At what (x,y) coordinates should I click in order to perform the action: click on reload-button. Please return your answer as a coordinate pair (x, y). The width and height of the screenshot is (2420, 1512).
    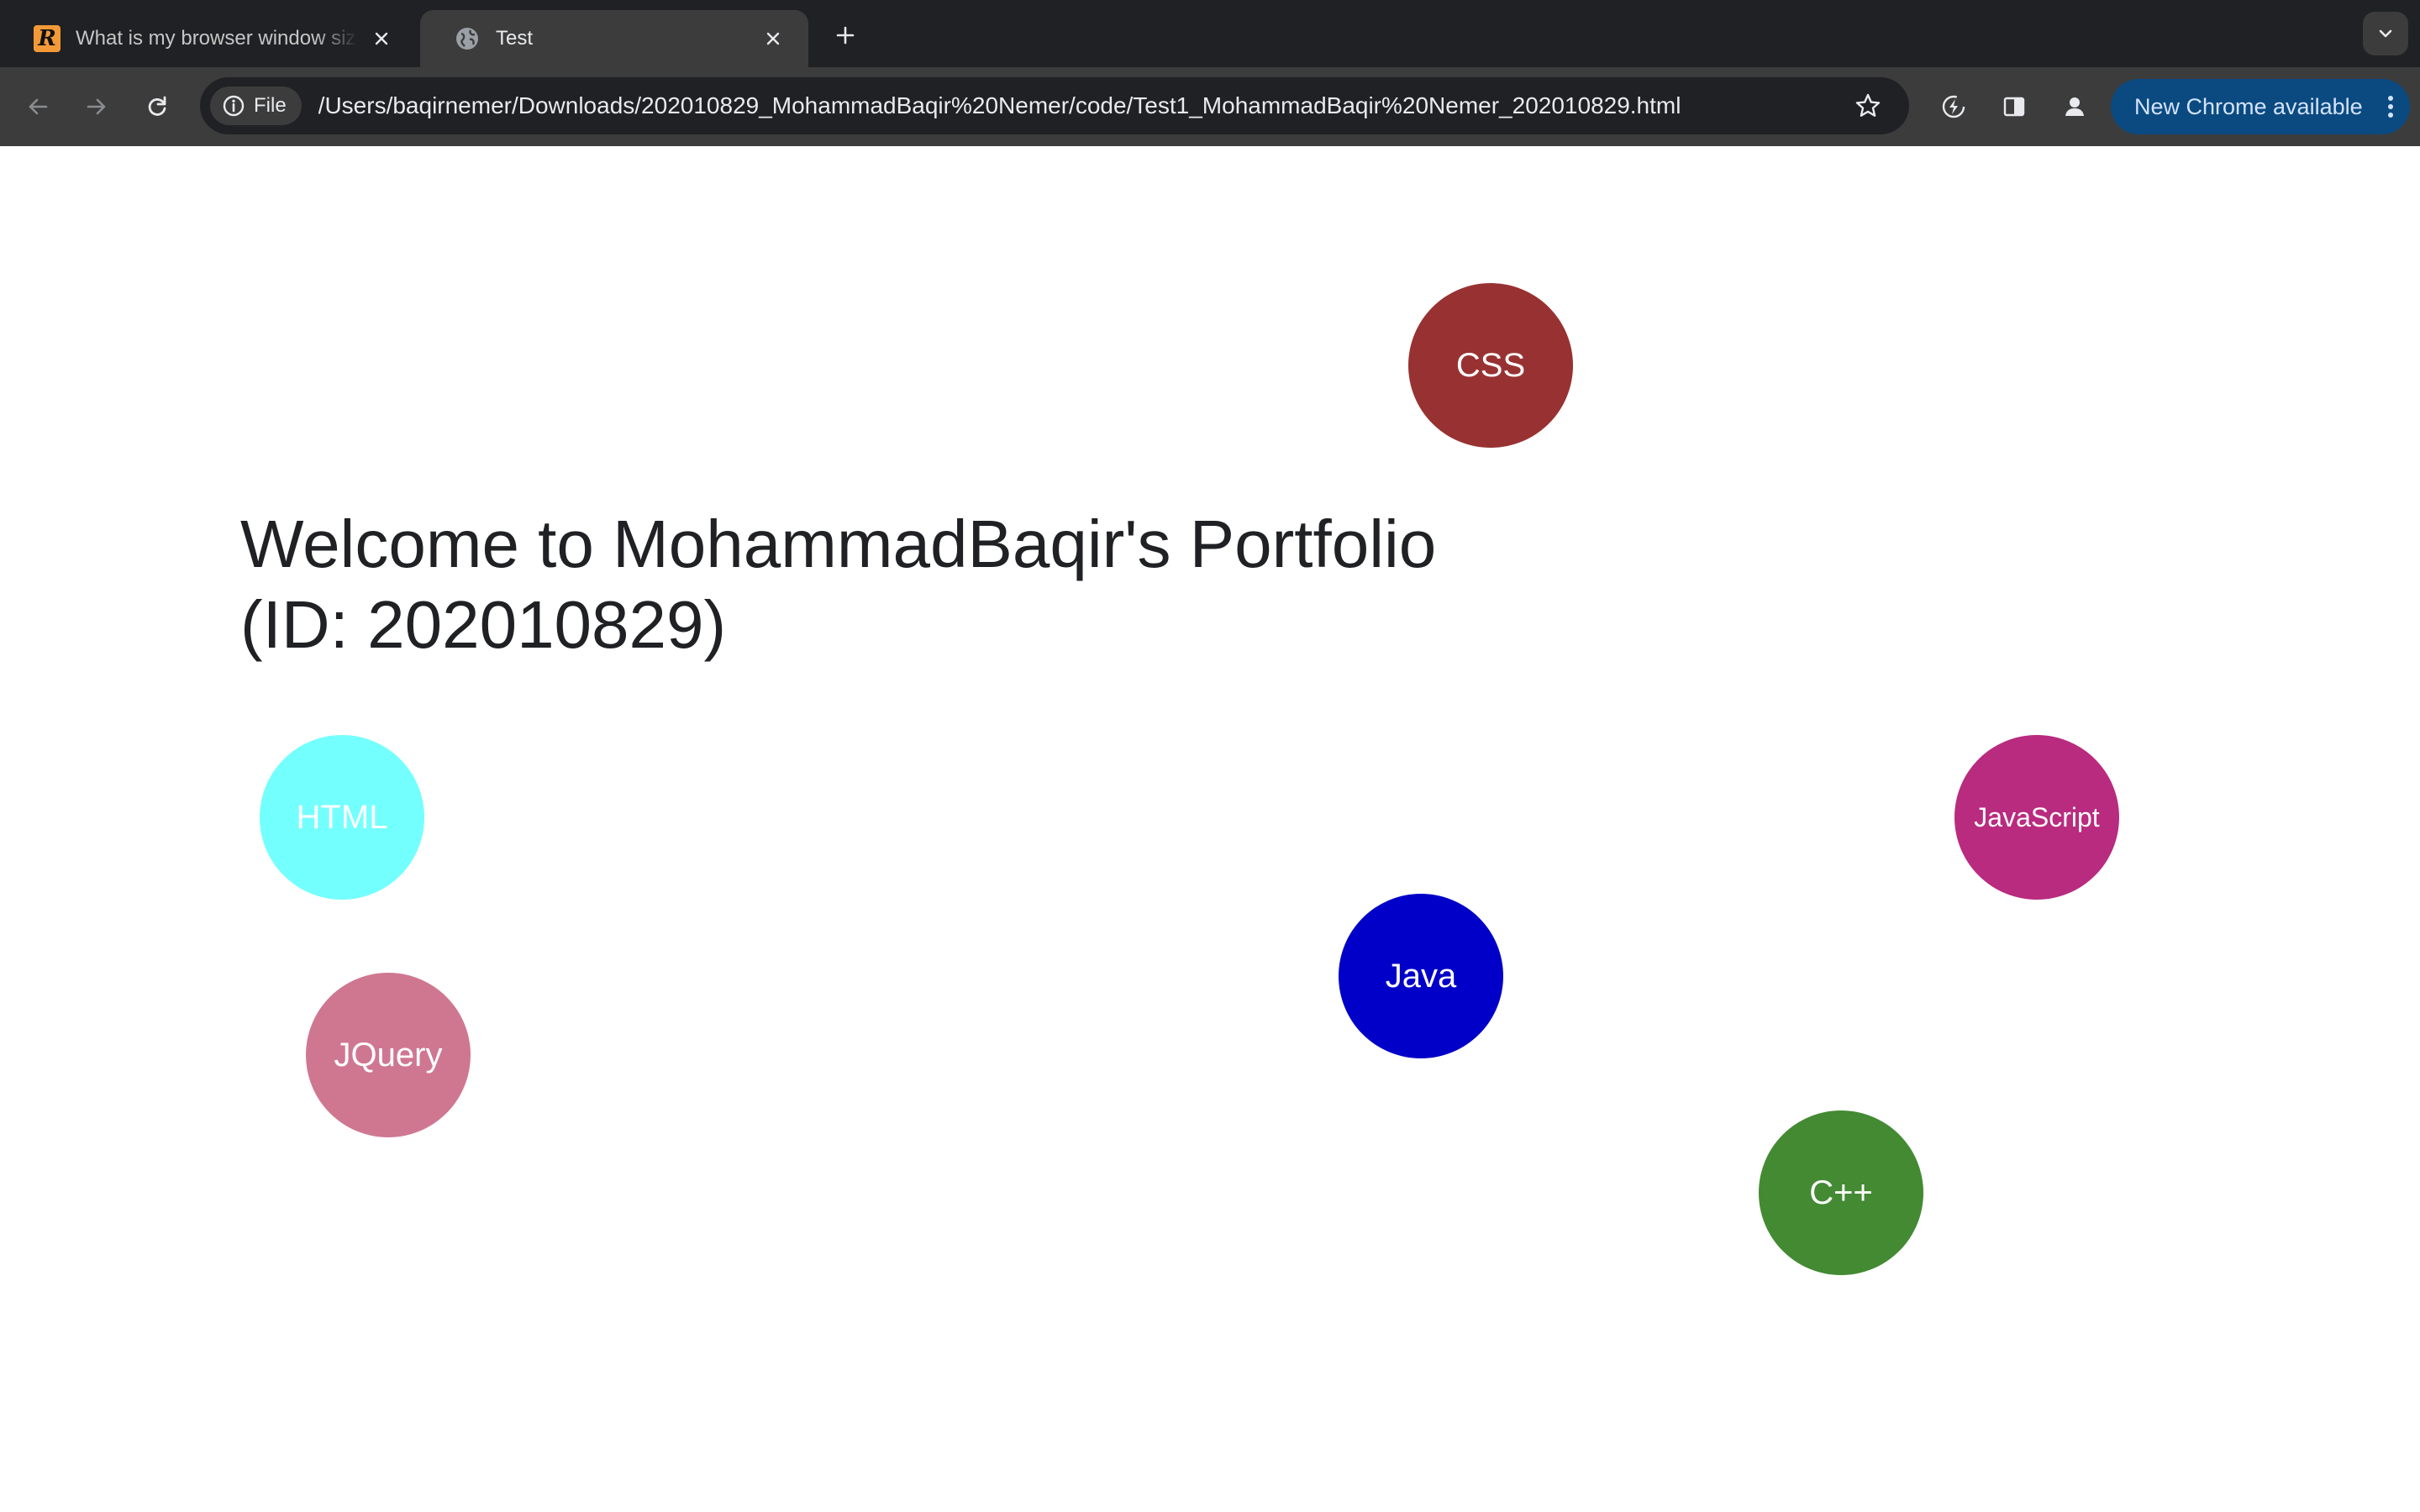
    Looking at the image, I should click on (157, 107).